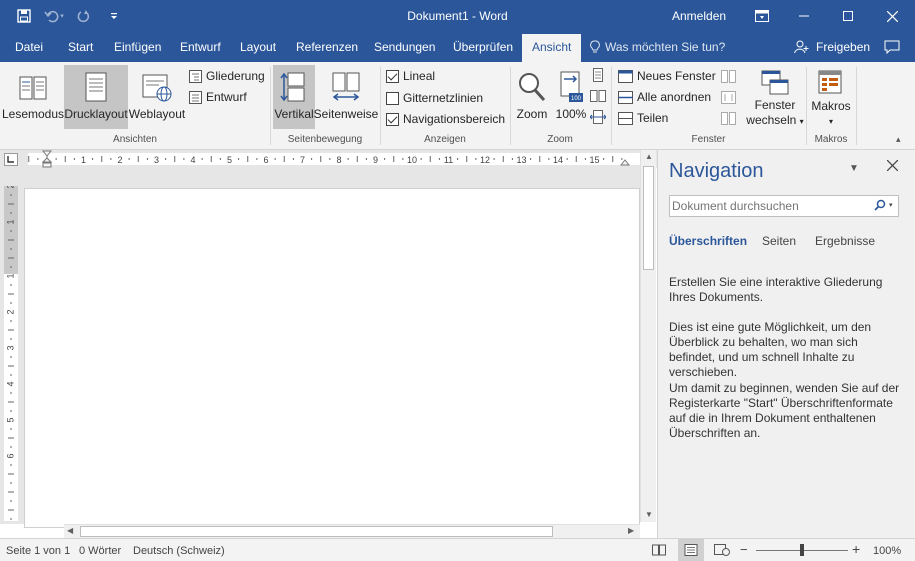 Image resolution: width=915 pixels, height=561 pixels. What do you see at coordinates (137, 47) in the screenshot?
I see `tab-einfuegen: Einfügen` at bounding box center [137, 47].